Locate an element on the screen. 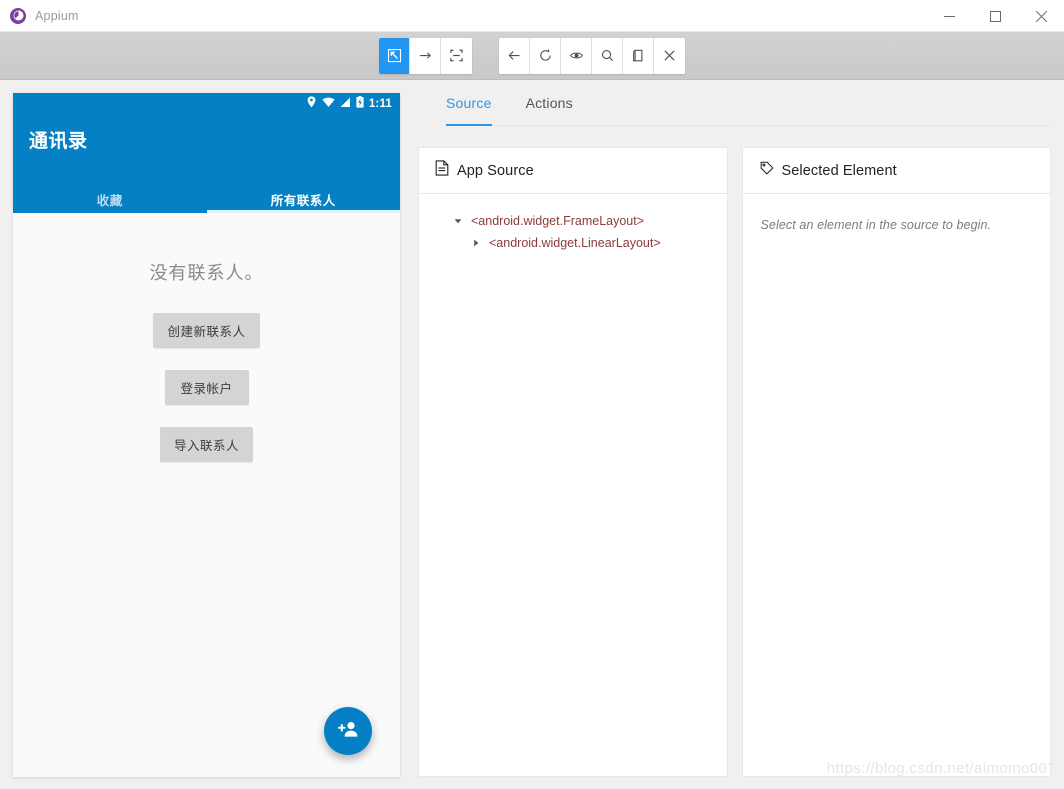  inspector-tabs: Source Actions is located at coordinates (734, 103).